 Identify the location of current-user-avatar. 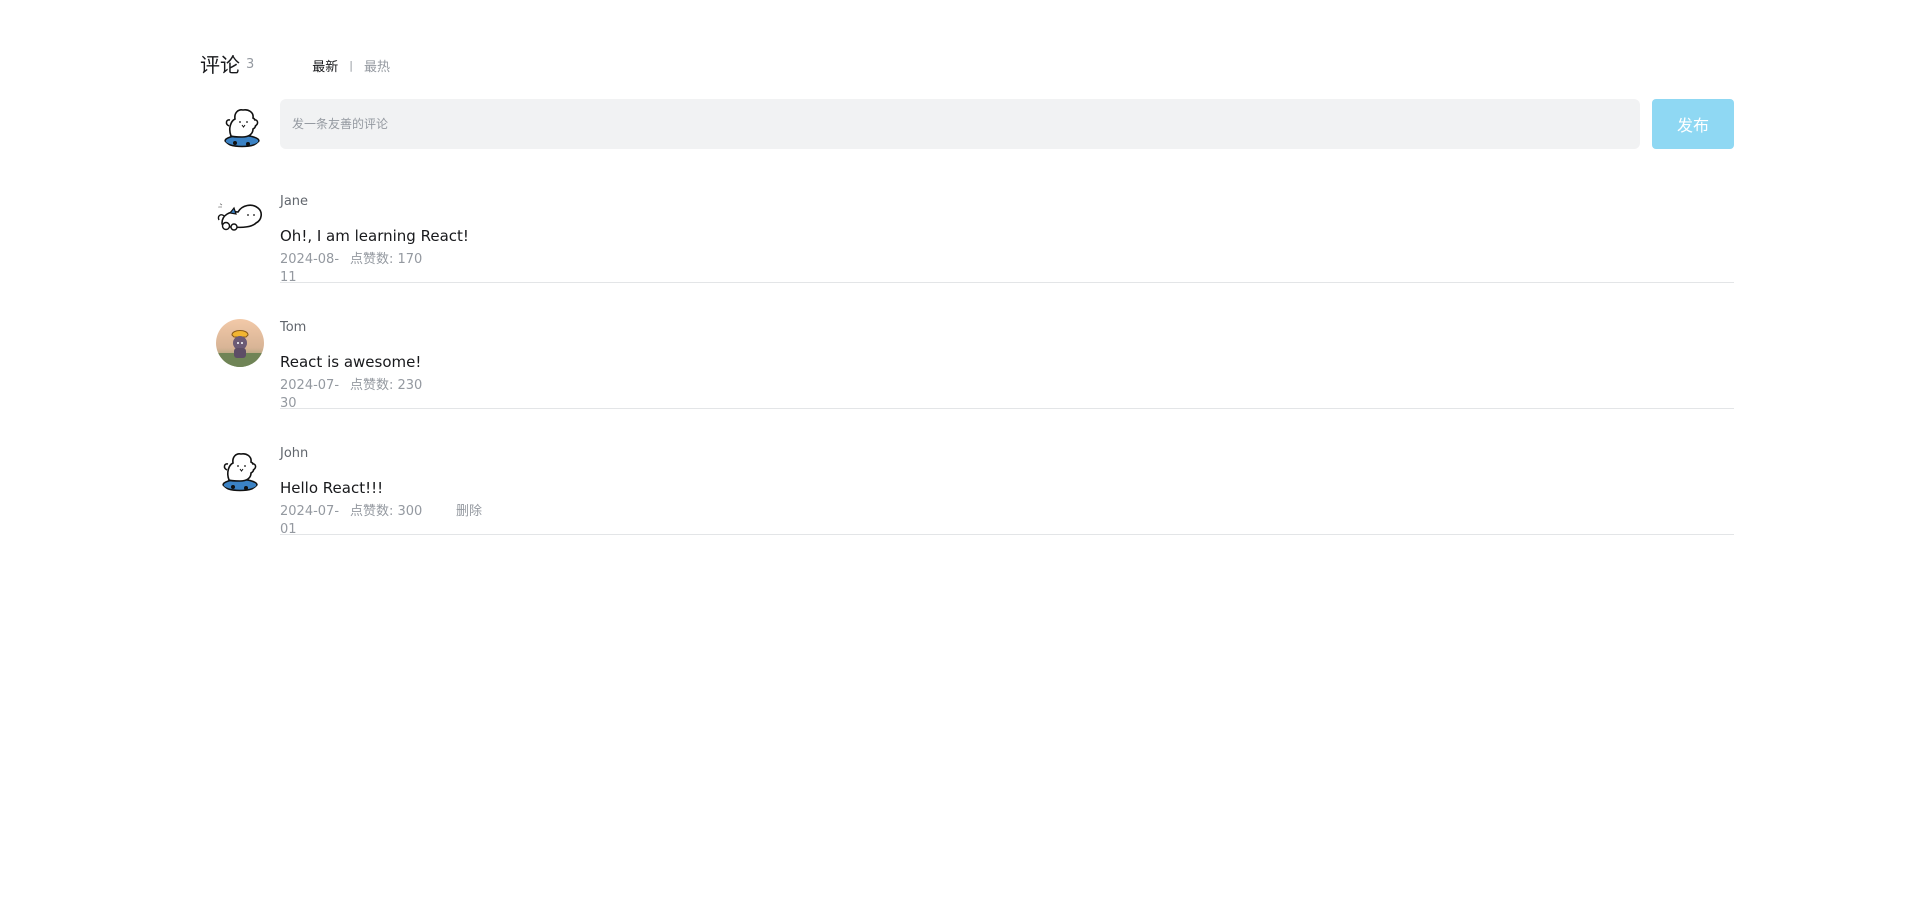
(242, 125).